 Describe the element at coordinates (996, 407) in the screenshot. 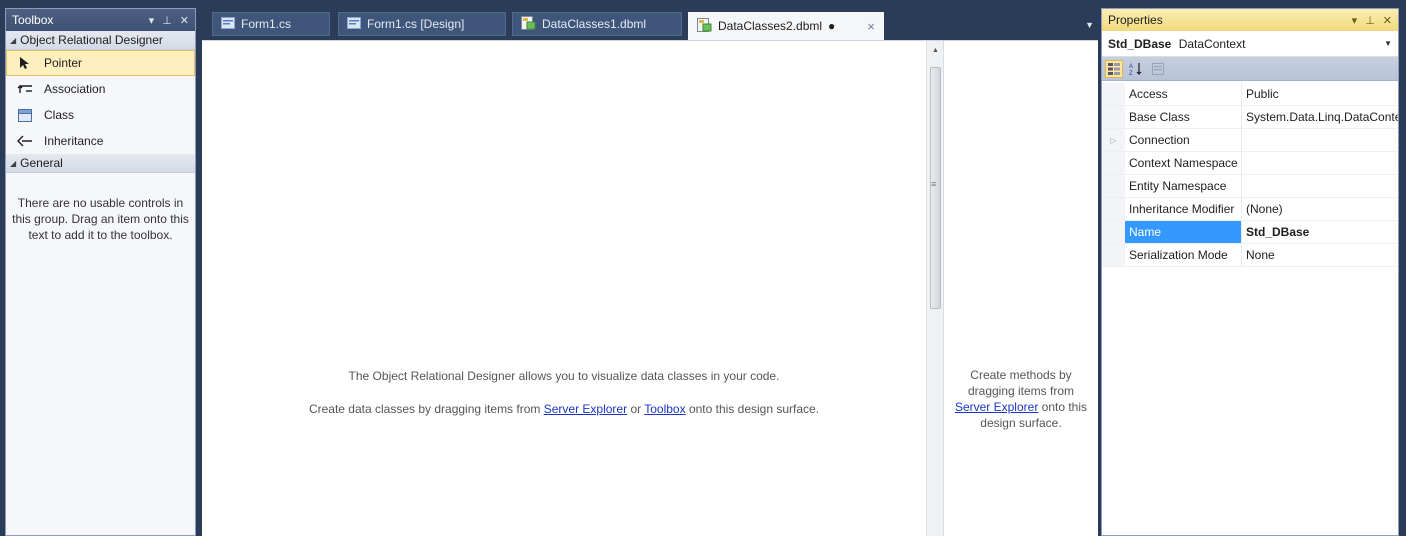

I see `methods-server-explorer-link: Server Explorer` at that location.